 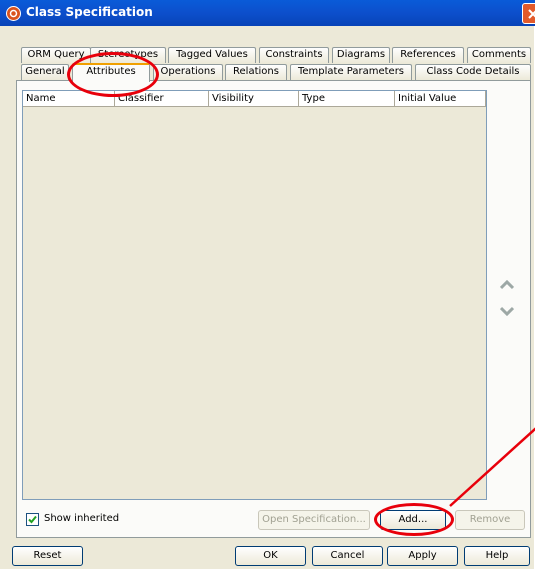 I want to click on tab-general: General, so click(x=45, y=72).